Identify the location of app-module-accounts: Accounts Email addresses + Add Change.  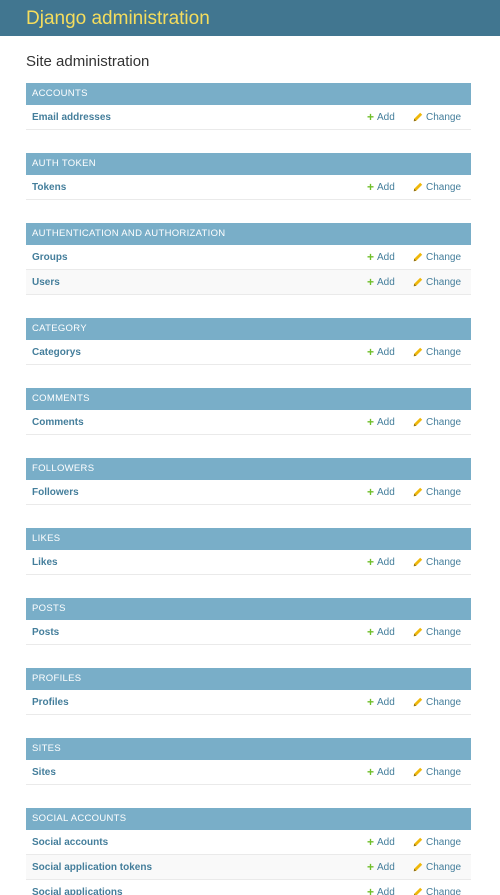
(248, 106).